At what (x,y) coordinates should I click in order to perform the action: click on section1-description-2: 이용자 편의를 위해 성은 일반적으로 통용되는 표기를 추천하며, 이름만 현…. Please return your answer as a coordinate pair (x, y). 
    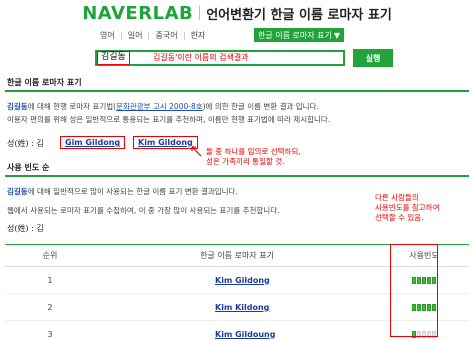
    Looking at the image, I should click on (169, 119).